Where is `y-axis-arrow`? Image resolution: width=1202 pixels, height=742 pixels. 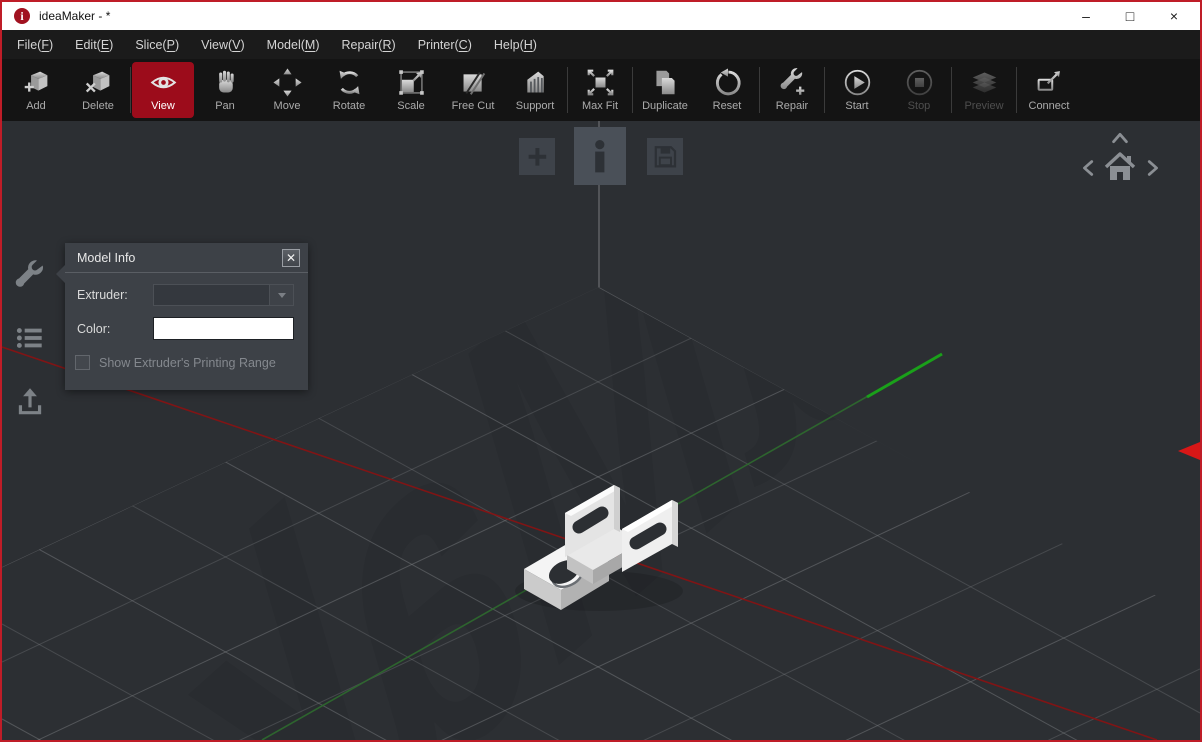
y-axis-arrow is located at coordinates (904, 375).